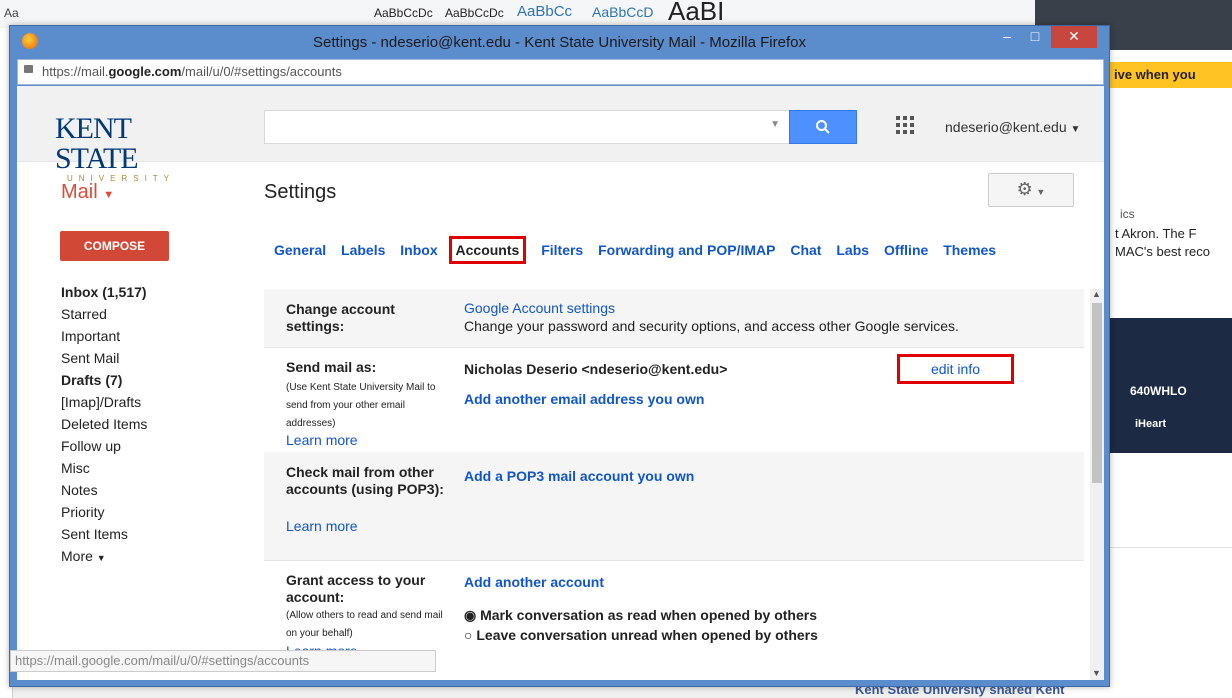 This screenshot has height=698, width=1232. What do you see at coordinates (11, 13) in the screenshot?
I see `font-size-control: Aa` at bounding box center [11, 13].